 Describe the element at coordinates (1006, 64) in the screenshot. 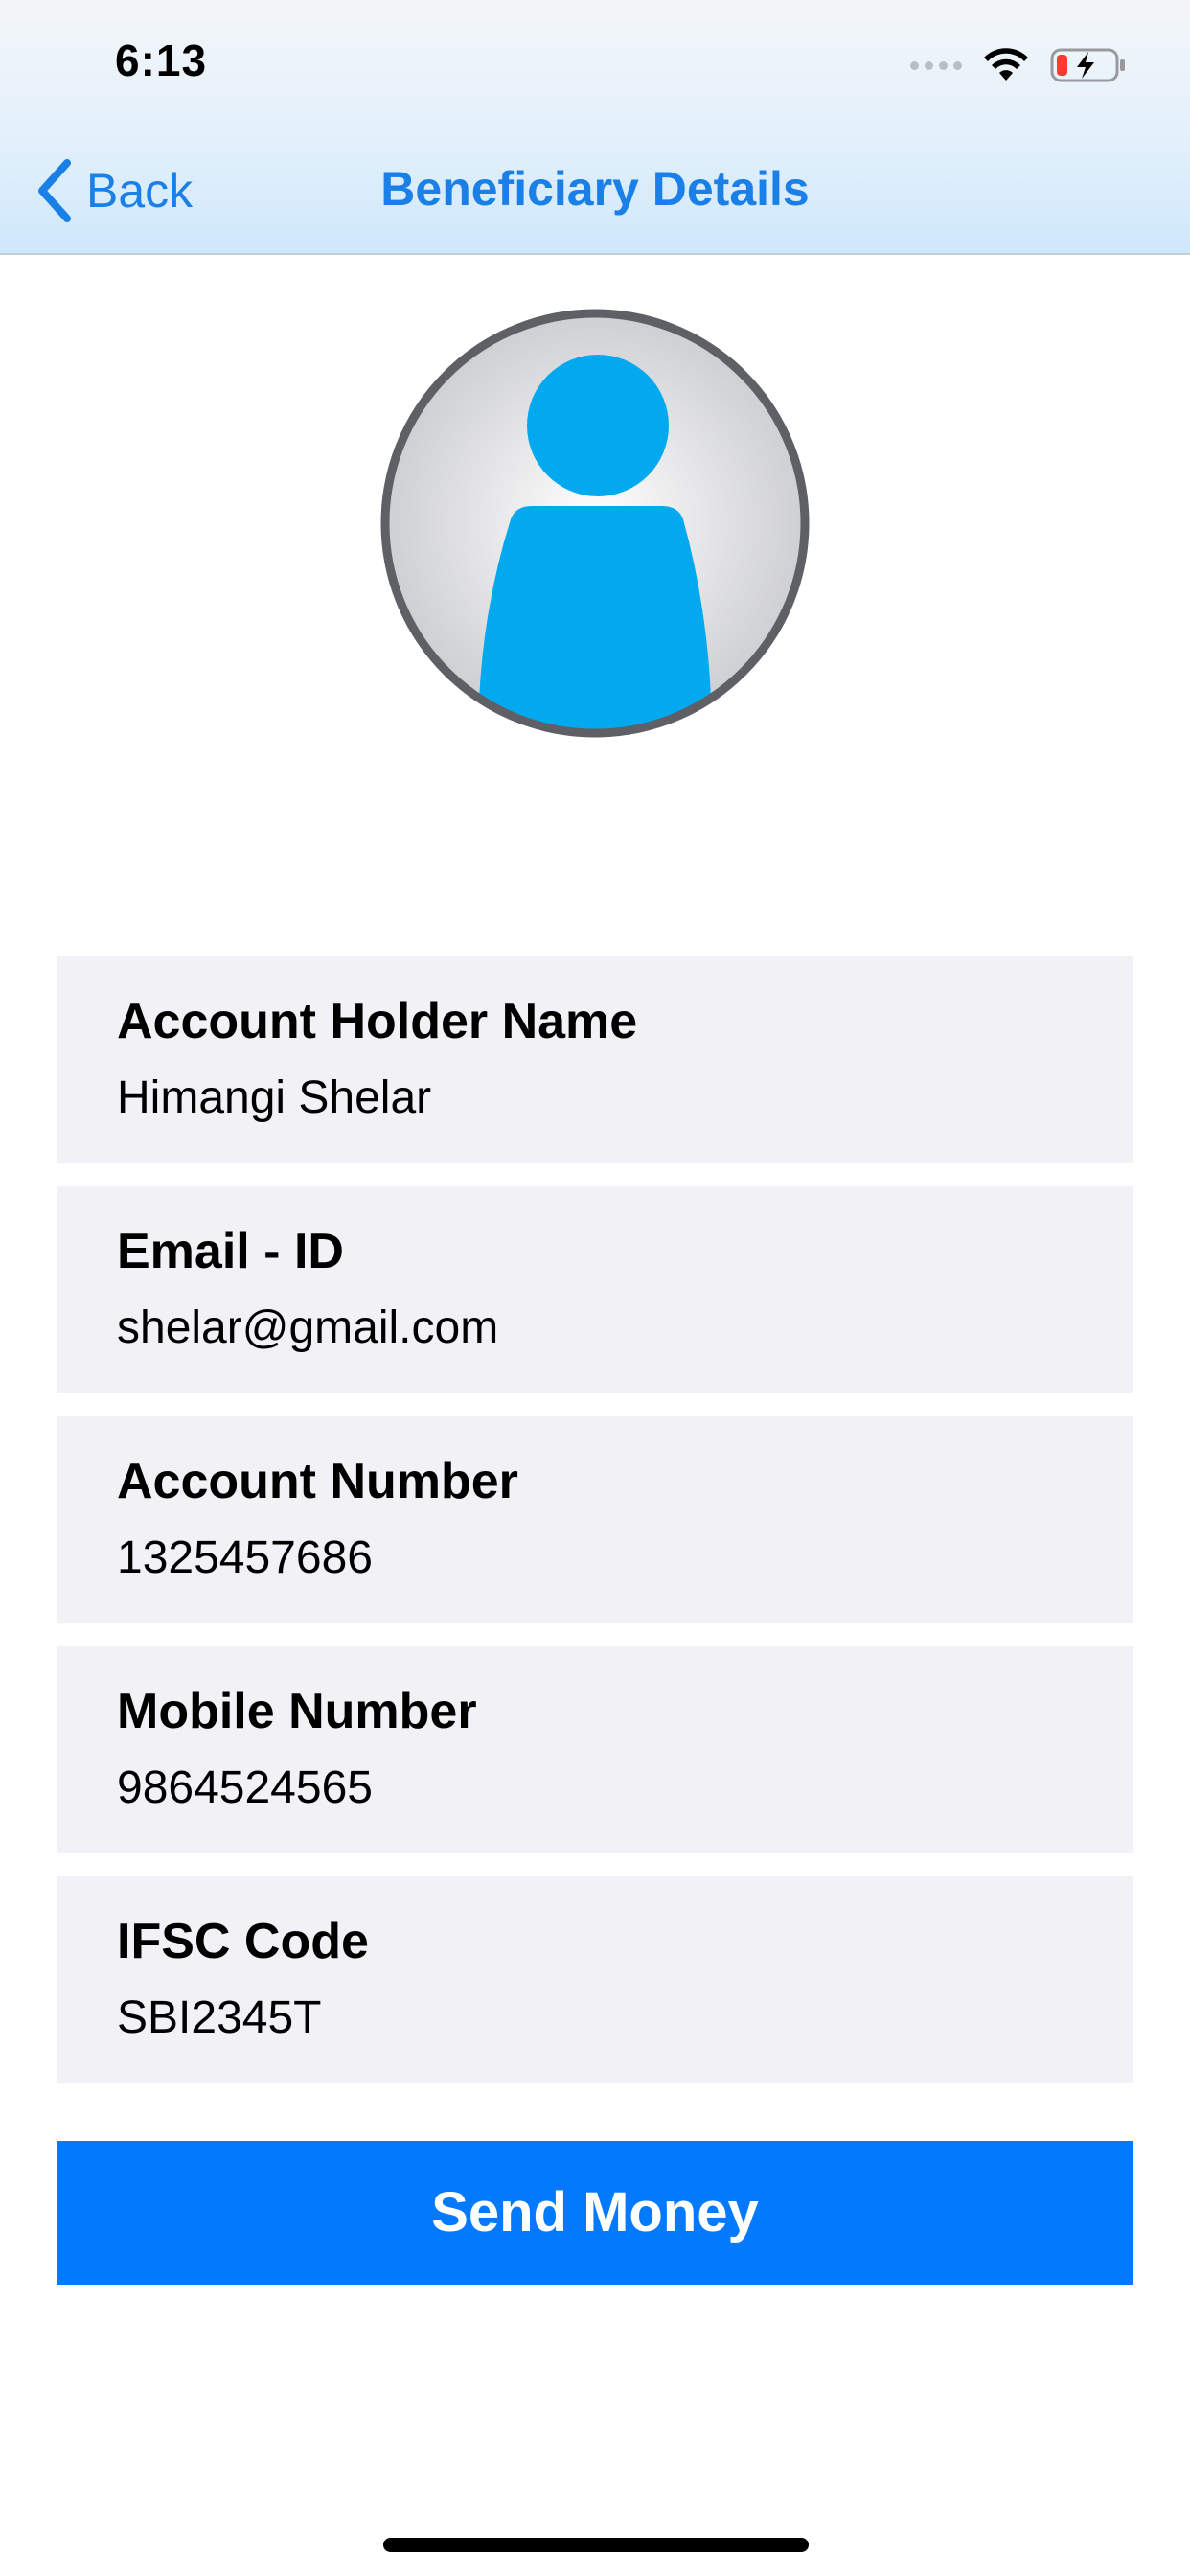

I see `wifi-icon` at that location.